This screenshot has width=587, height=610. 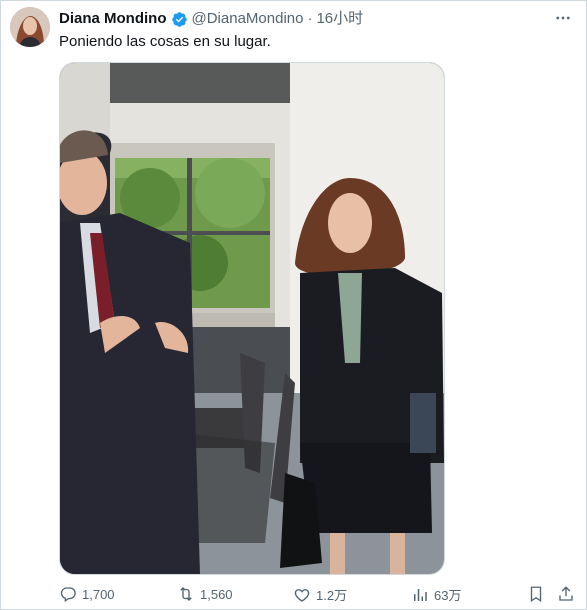 I want to click on views-count: 63万, so click(x=448, y=595).